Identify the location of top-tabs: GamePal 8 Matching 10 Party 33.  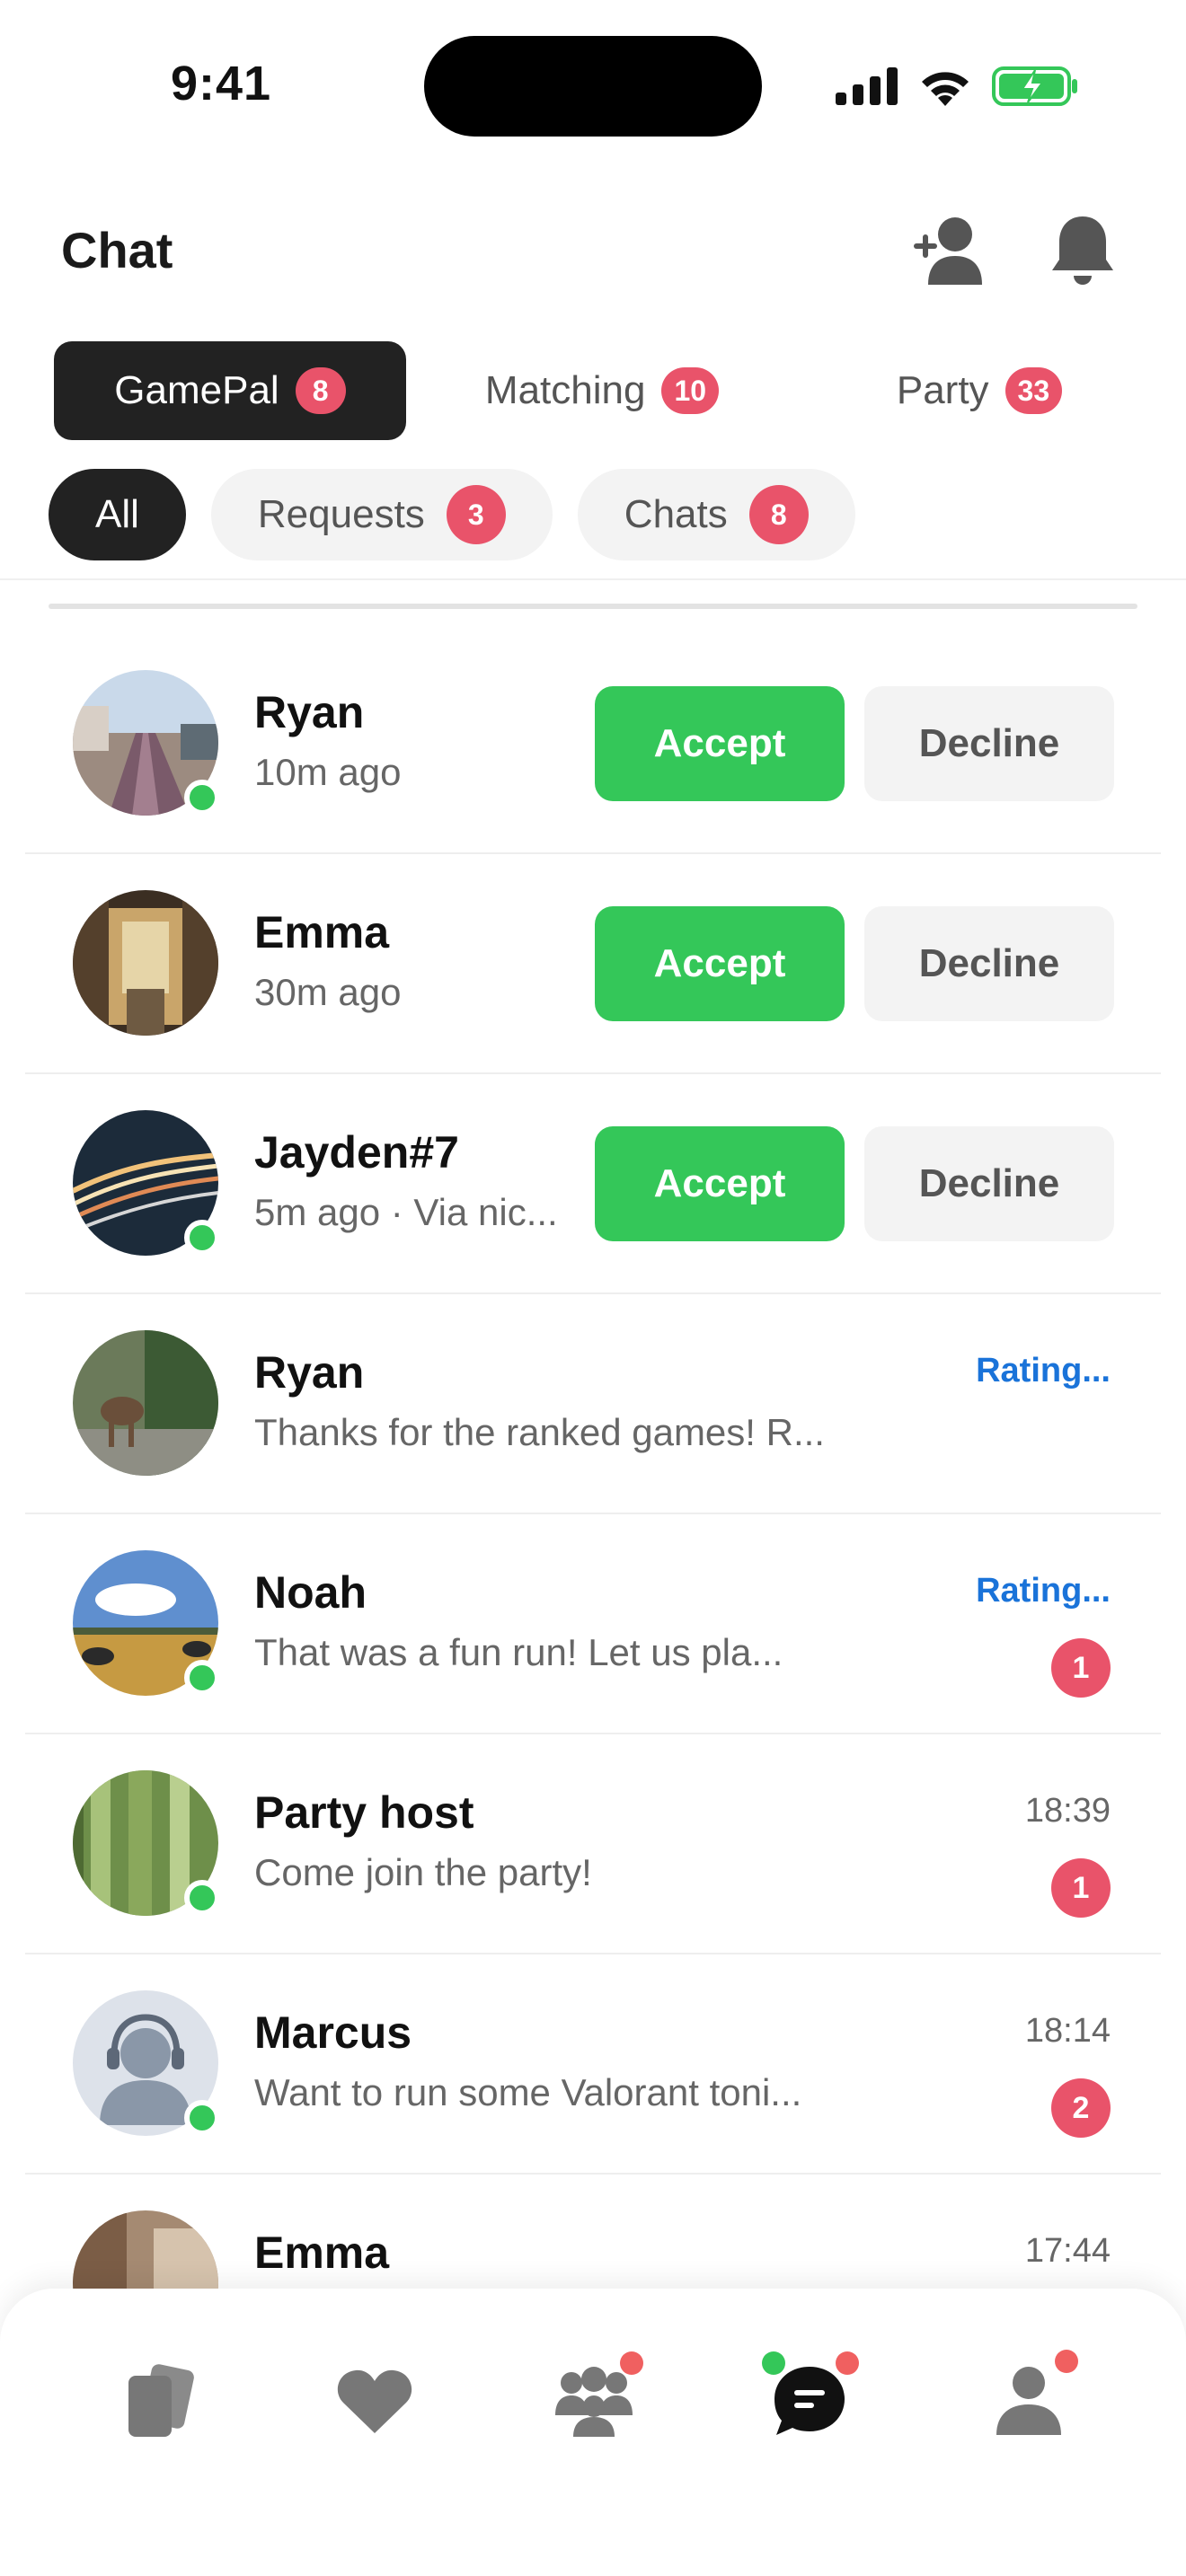
(593, 390).